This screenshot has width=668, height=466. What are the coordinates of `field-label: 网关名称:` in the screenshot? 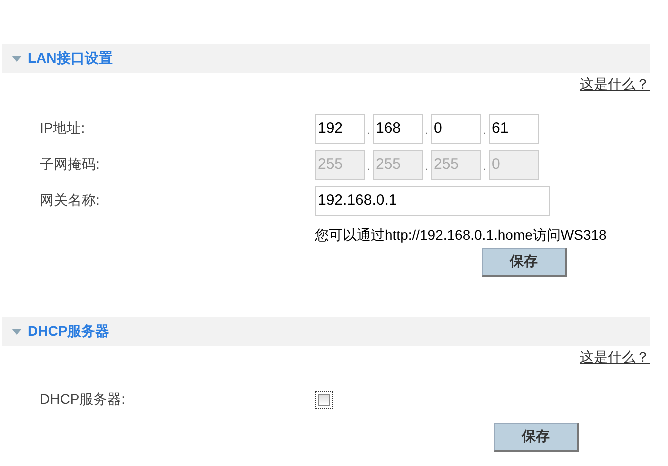 It's located at (70, 201).